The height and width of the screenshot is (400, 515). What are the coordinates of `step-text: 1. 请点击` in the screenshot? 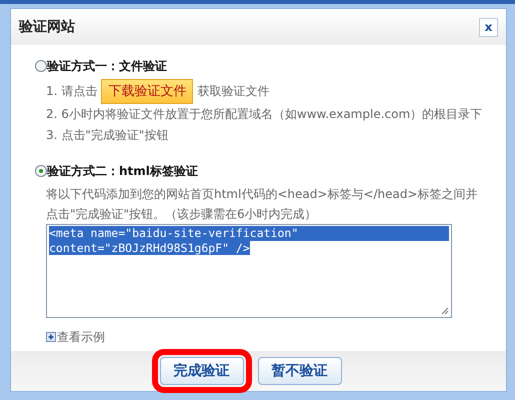 It's located at (72, 91).